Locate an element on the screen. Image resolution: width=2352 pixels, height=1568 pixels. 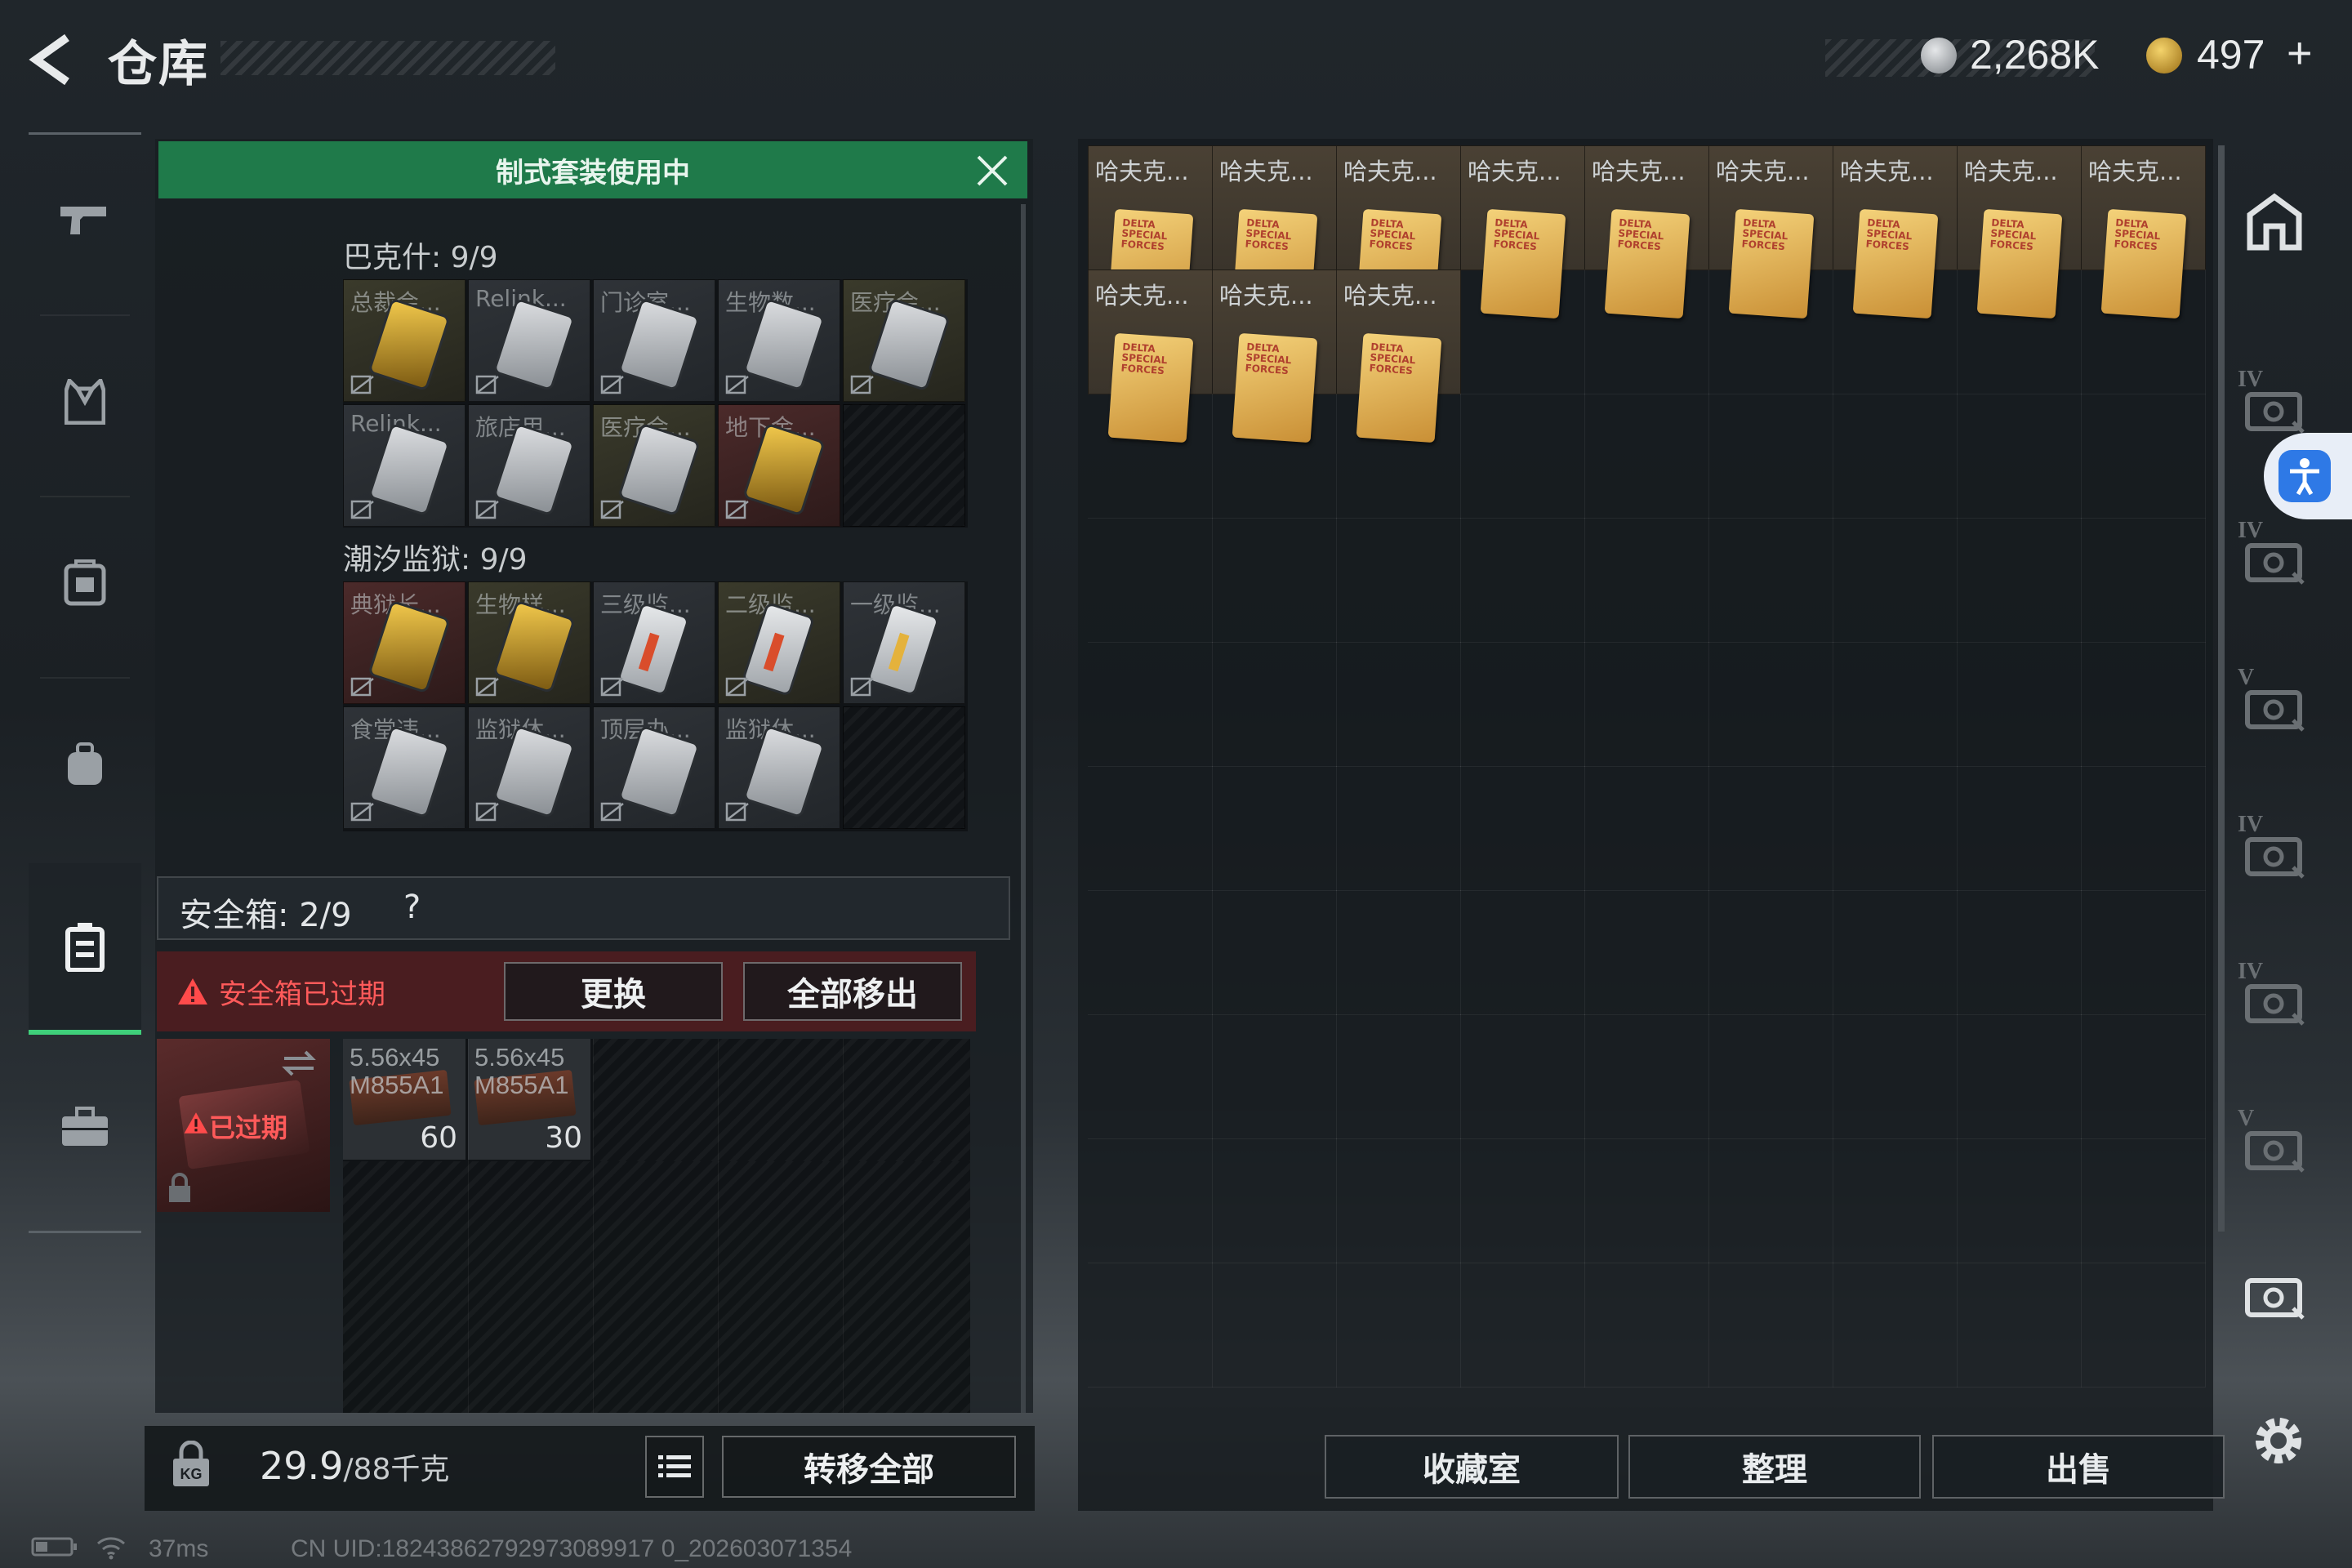
replace-button: 更换 is located at coordinates (613, 991).